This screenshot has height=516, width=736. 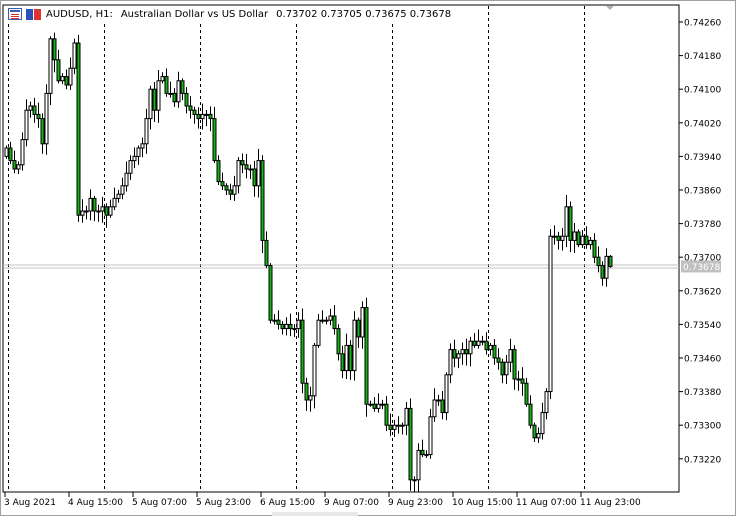 What do you see at coordinates (79, 14) in the screenshot?
I see `symbol-timeframe: AUDUSD, H1:` at bounding box center [79, 14].